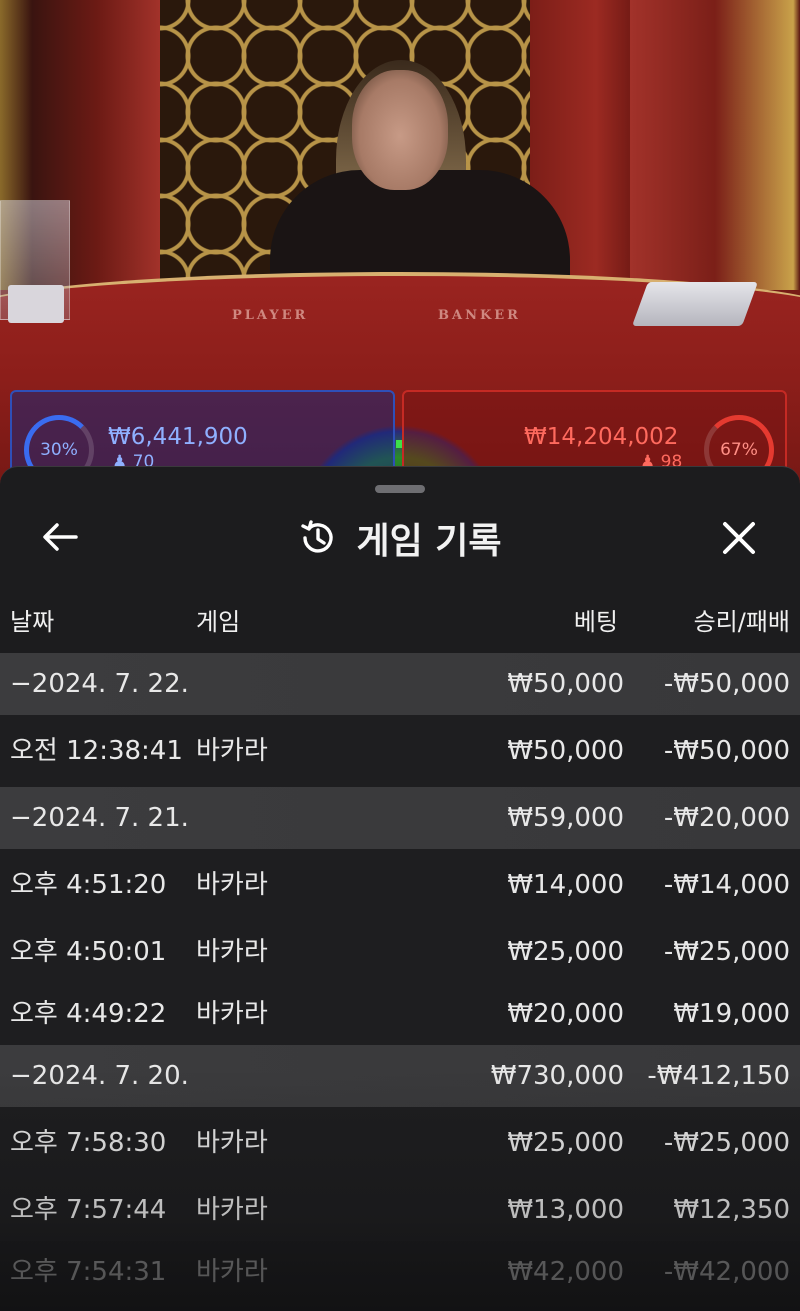  What do you see at coordinates (99, 684) in the screenshot?
I see `group-date: −2024. 7. 22.` at bounding box center [99, 684].